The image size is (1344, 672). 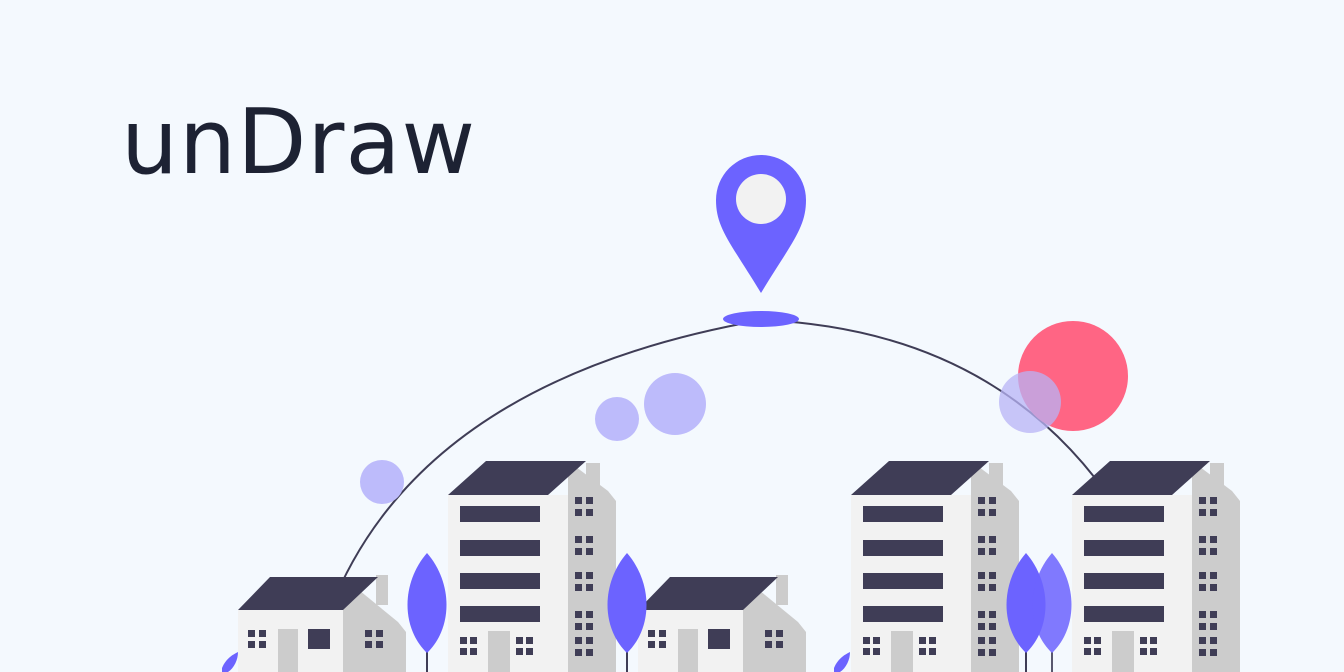 I want to click on apartment-left, so click(x=532, y=566).